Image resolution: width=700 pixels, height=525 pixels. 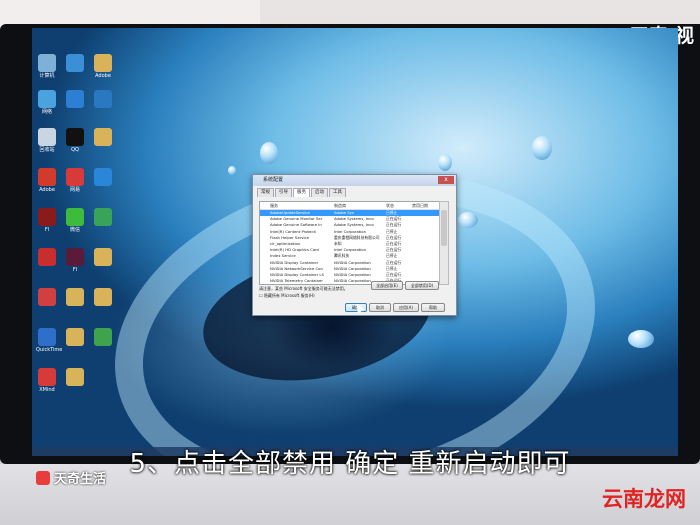 I want to click on close-button: x, so click(x=446, y=180).